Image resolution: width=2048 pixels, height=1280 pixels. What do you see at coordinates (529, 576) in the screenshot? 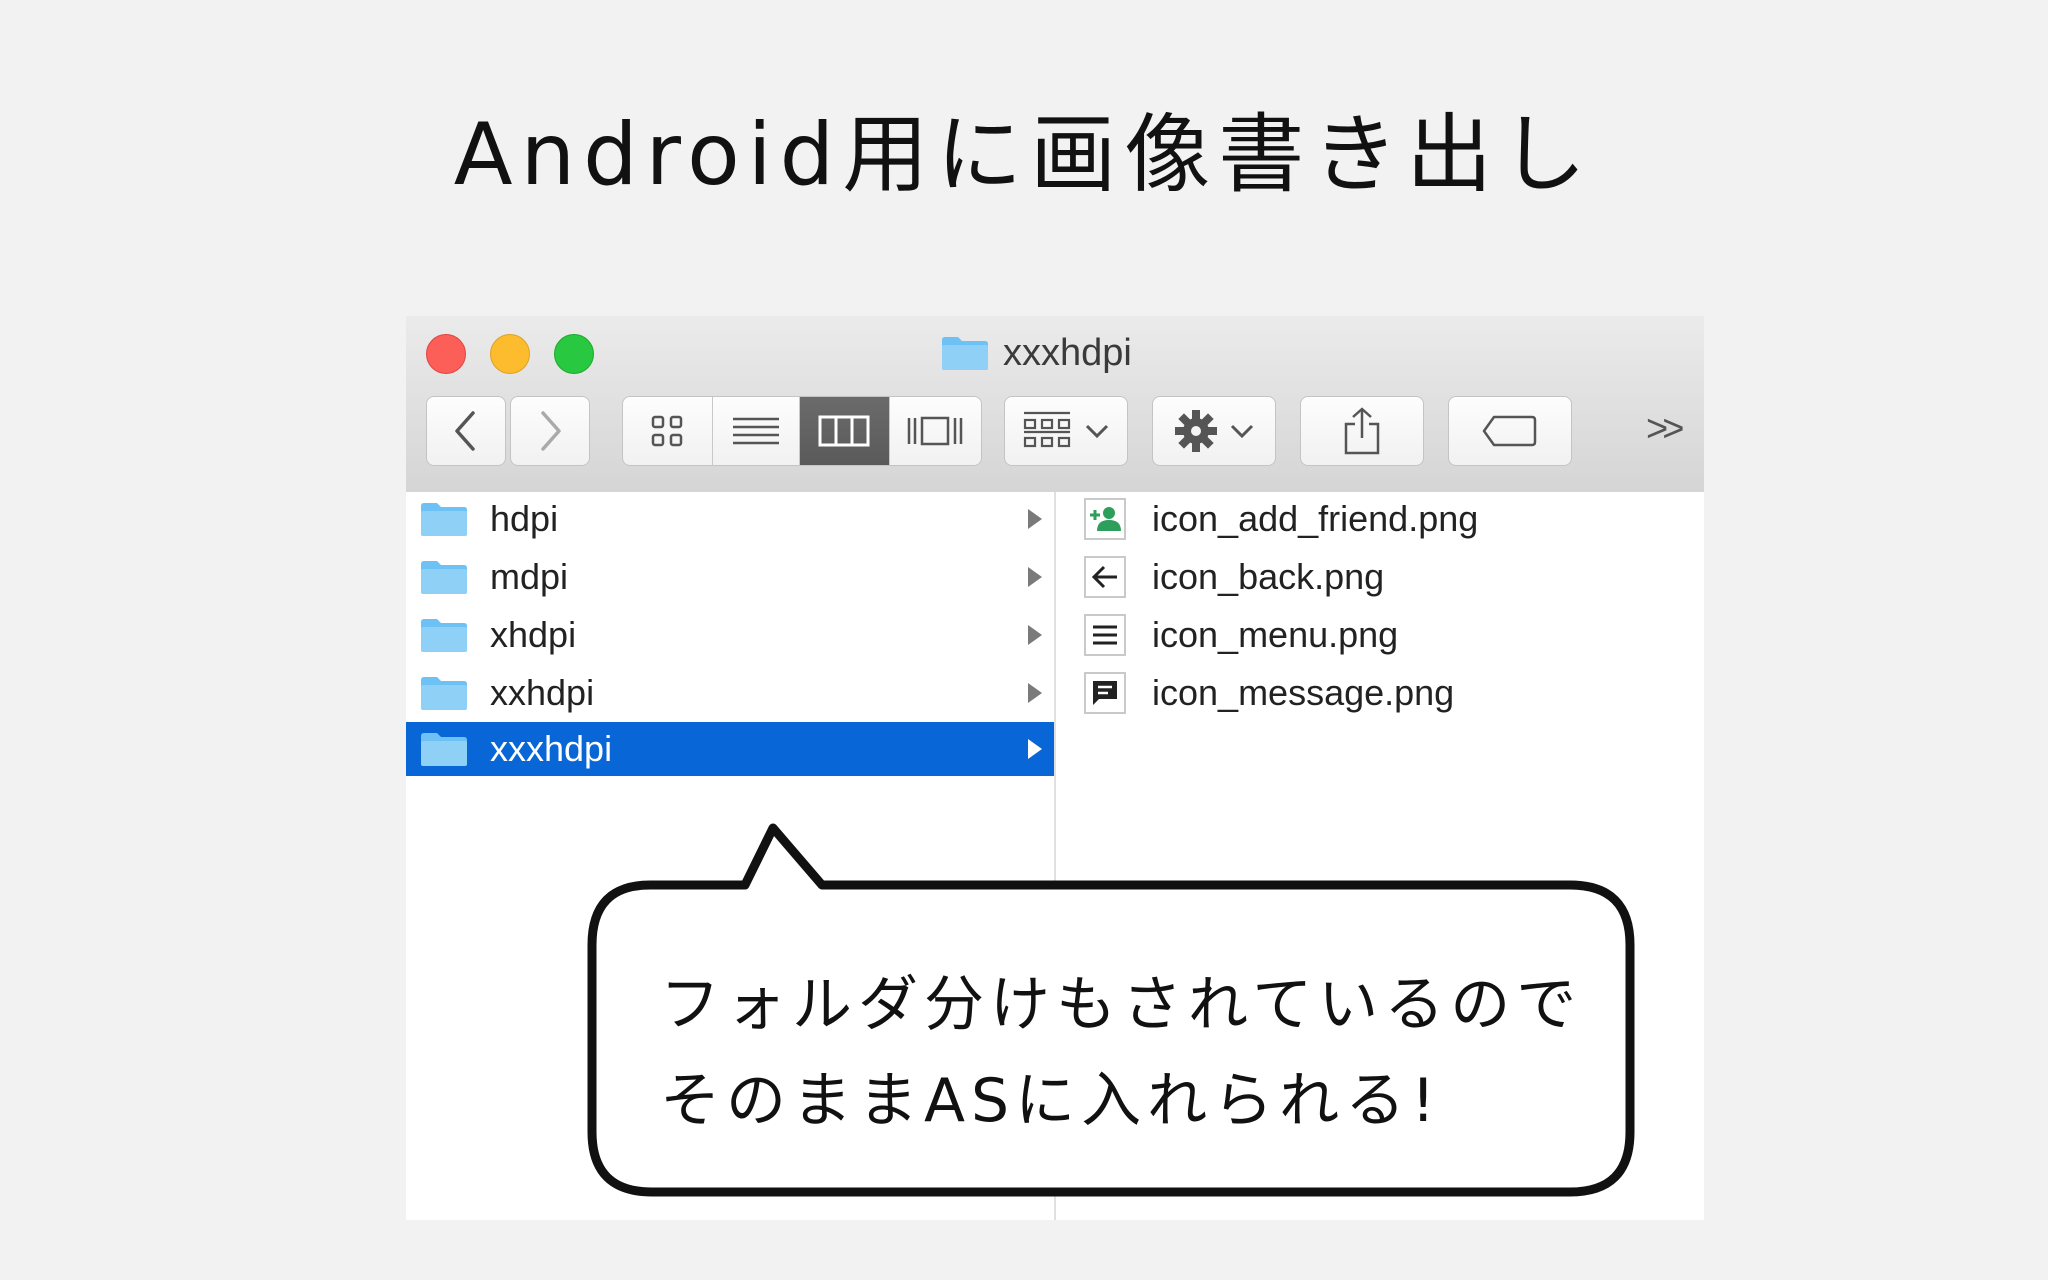
I see `folder-name: mdpi` at bounding box center [529, 576].